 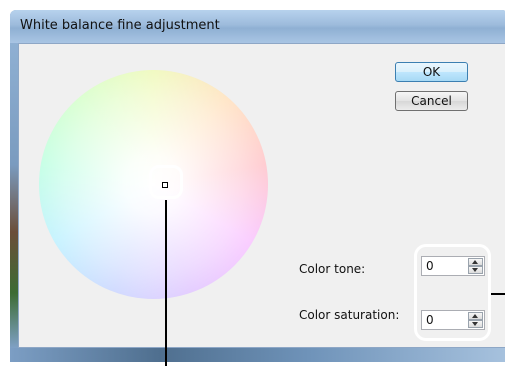 I want to click on color-saturation-spinner: 0, so click(x=453, y=320).